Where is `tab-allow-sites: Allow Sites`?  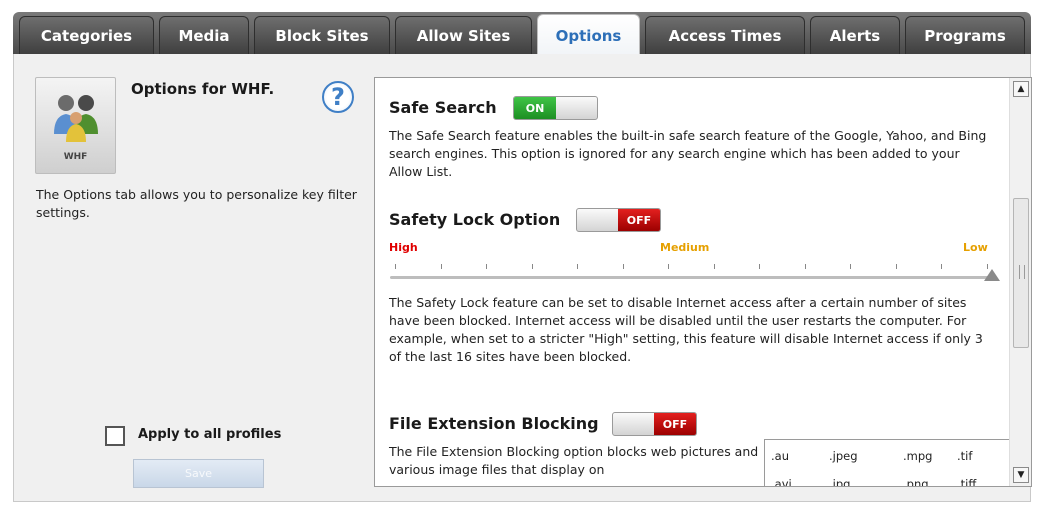 tab-allow-sites: Allow Sites is located at coordinates (463, 35).